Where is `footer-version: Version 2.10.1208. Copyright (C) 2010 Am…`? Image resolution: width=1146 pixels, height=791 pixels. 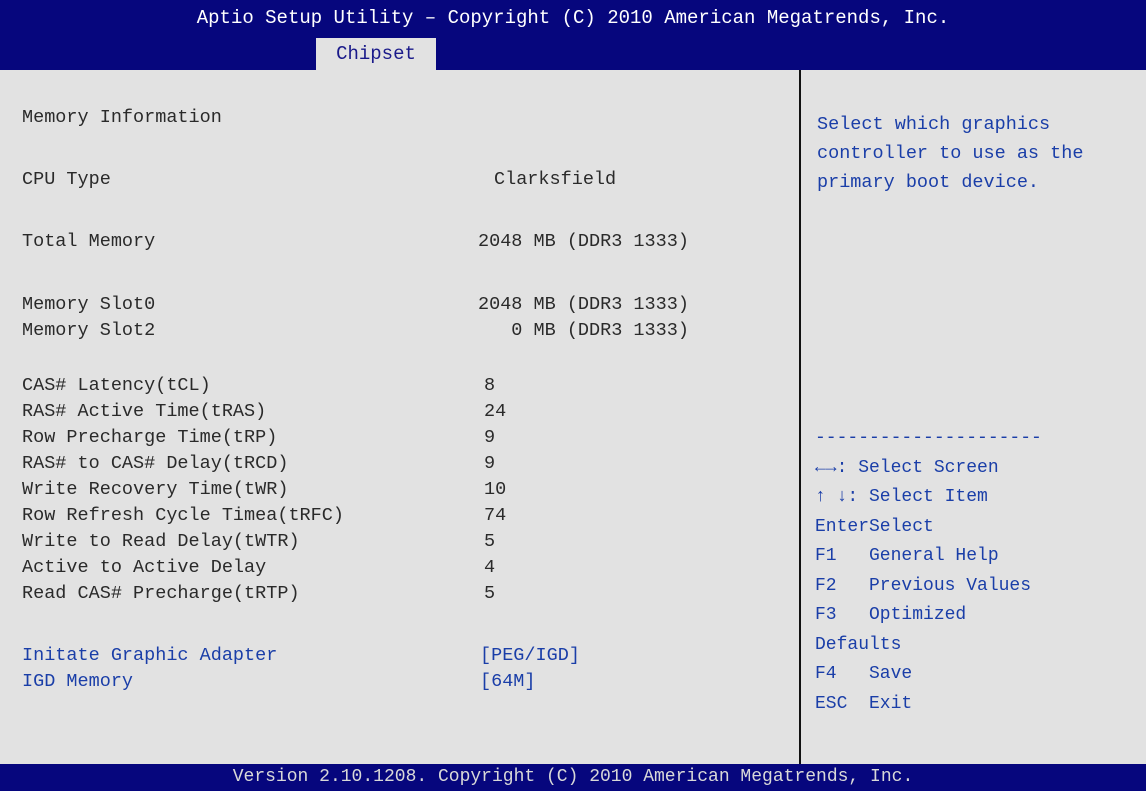
footer-version: Version 2.10.1208. Copyright (C) 2010 Am… is located at coordinates (573, 777).